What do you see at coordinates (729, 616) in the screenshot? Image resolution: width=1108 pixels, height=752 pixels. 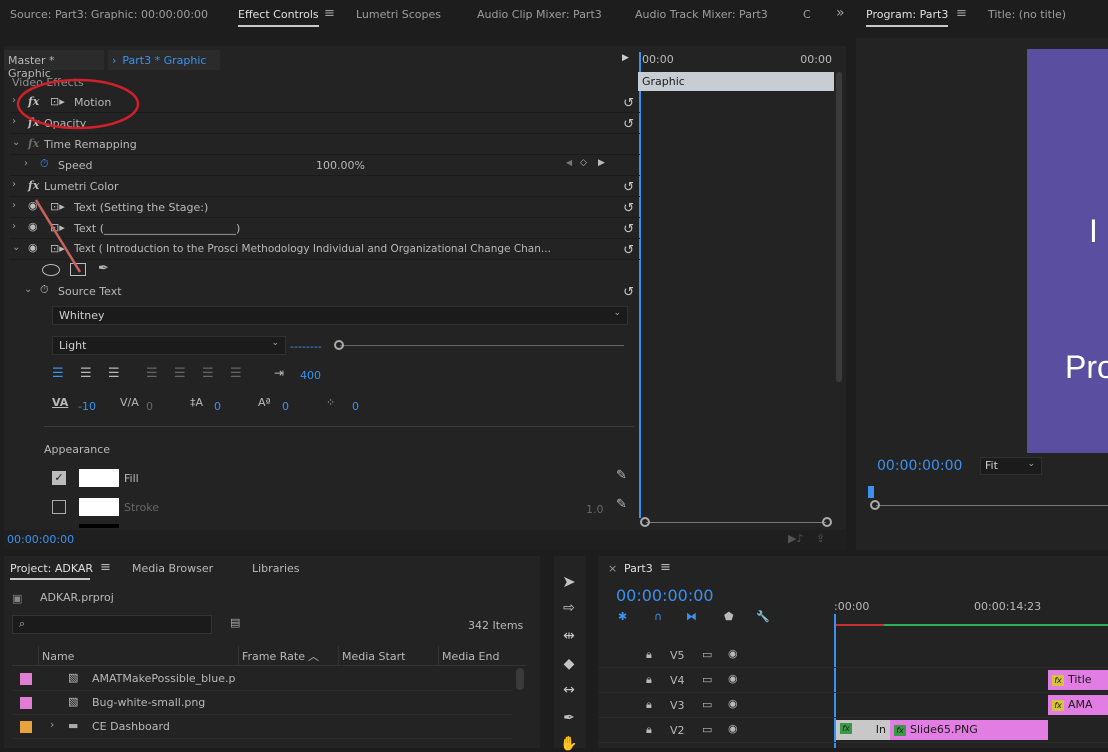 I see `add-marker-icon: ⬟` at bounding box center [729, 616].